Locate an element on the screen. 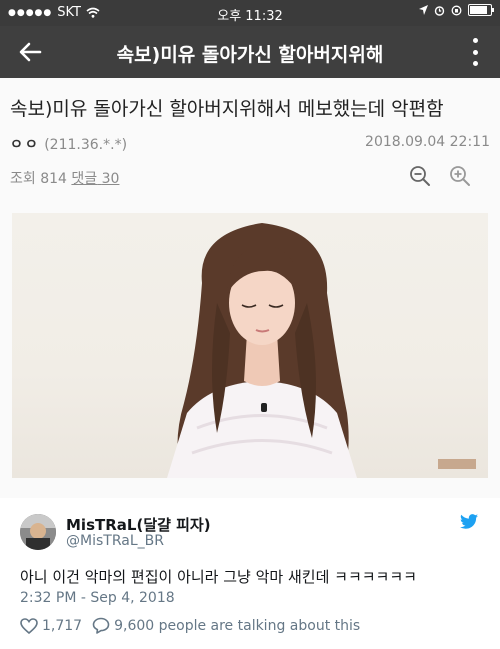 This screenshot has height=649, width=500. app-bar-title: 속보)미유 돌아가신 할아버지위해 is located at coordinates (250, 55).